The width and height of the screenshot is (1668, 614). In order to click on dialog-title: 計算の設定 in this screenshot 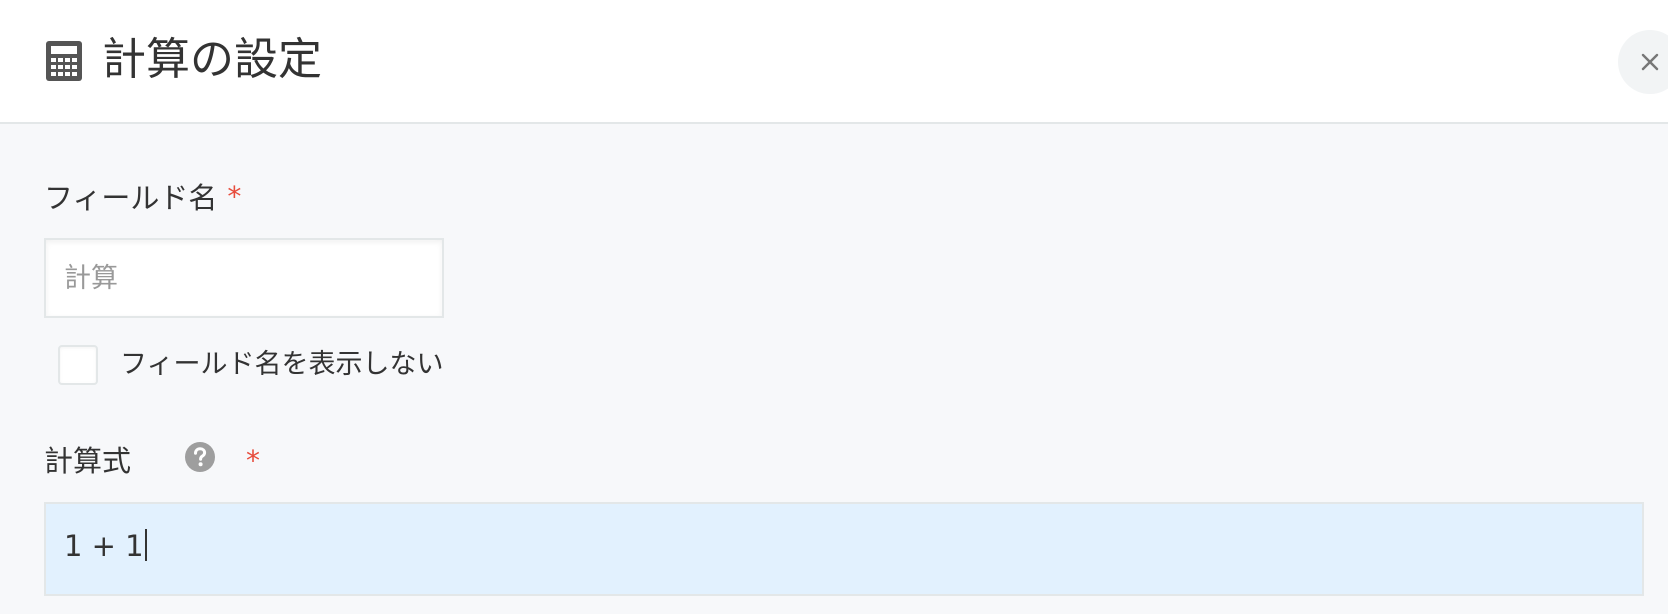, I will do `click(212, 59)`.